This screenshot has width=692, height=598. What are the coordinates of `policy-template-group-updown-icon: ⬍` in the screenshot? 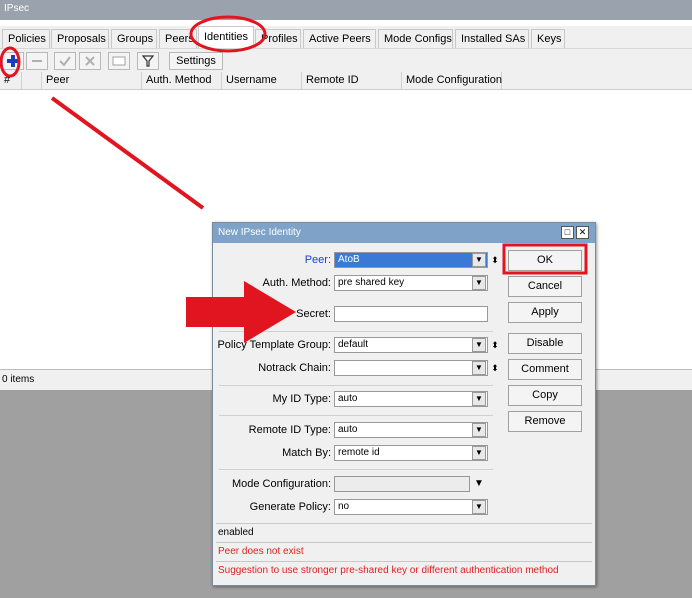 It's located at (495, 345).